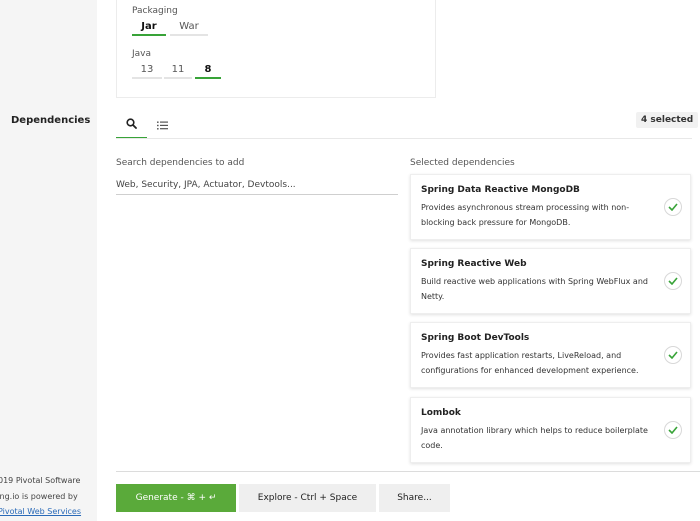  Describe the element at coordinates (462, 163) in the screenshot. I see `selected-dependencies-heading: Selected dependencies` at that location.